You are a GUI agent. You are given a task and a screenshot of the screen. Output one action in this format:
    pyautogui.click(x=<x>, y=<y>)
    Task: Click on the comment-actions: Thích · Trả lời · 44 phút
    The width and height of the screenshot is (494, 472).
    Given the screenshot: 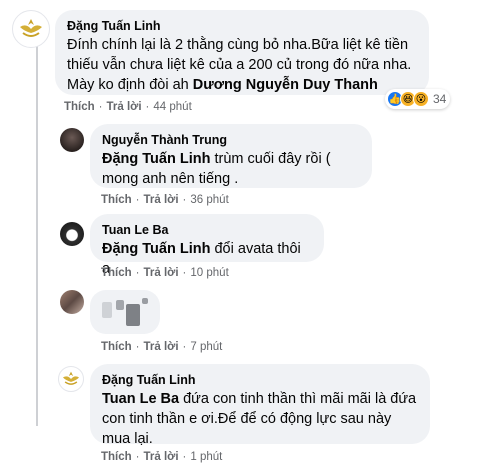 What is the action you would take?
    pyautogui.click(x=128, y=107)
    